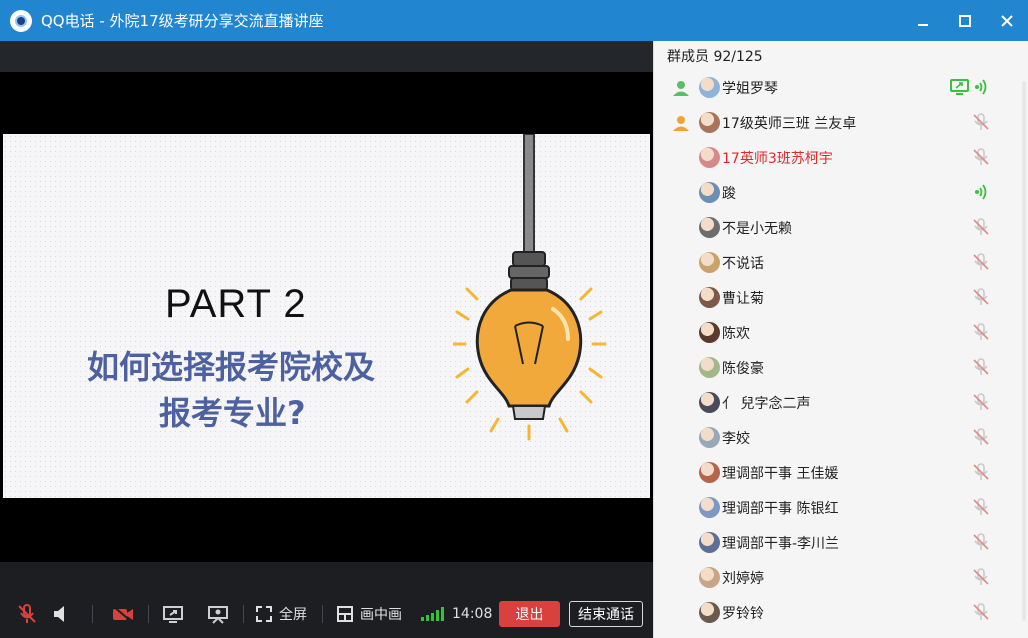 The width and height of the screenshot is (1028, 638). Describe the element at coordinates (841, 157) in the screenshot. I see `member-row: 17英师3班苏柯宇` at that location.